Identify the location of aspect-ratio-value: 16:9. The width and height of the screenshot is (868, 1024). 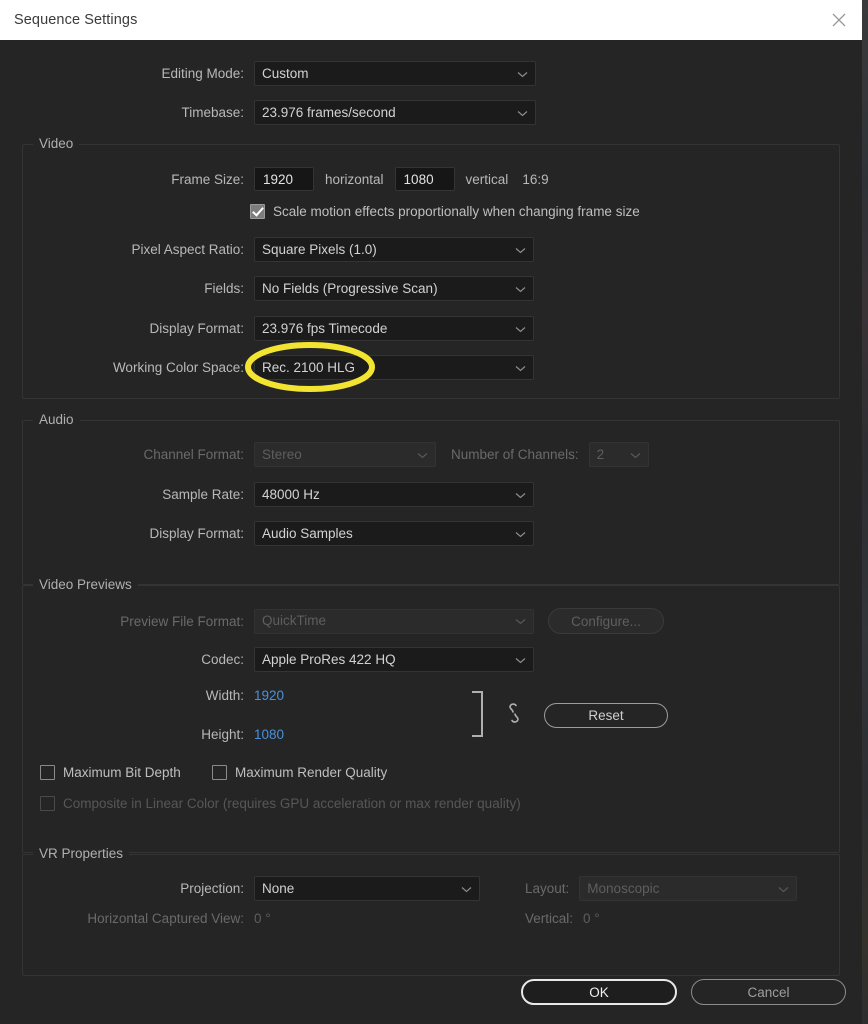
(535, 179).